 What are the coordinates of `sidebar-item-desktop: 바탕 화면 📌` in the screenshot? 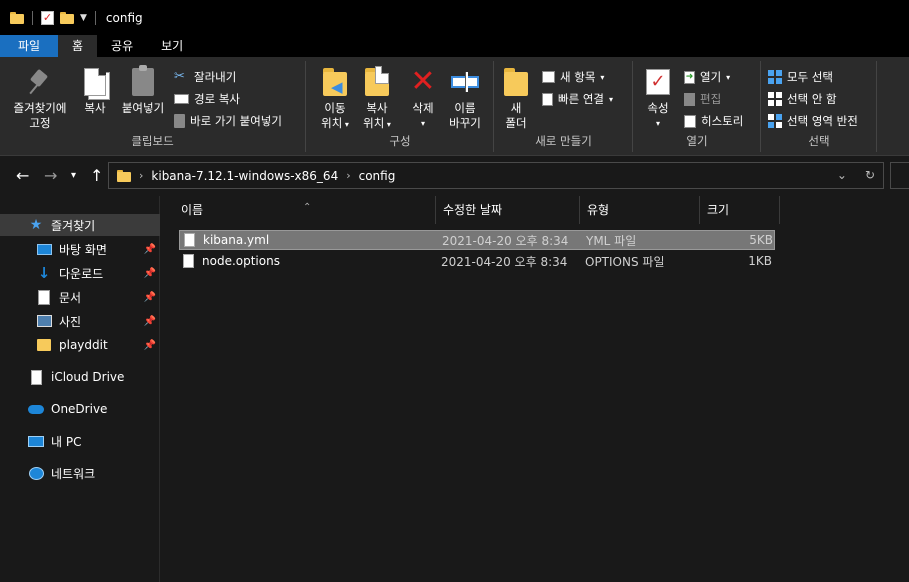 It's located at (80, 249).